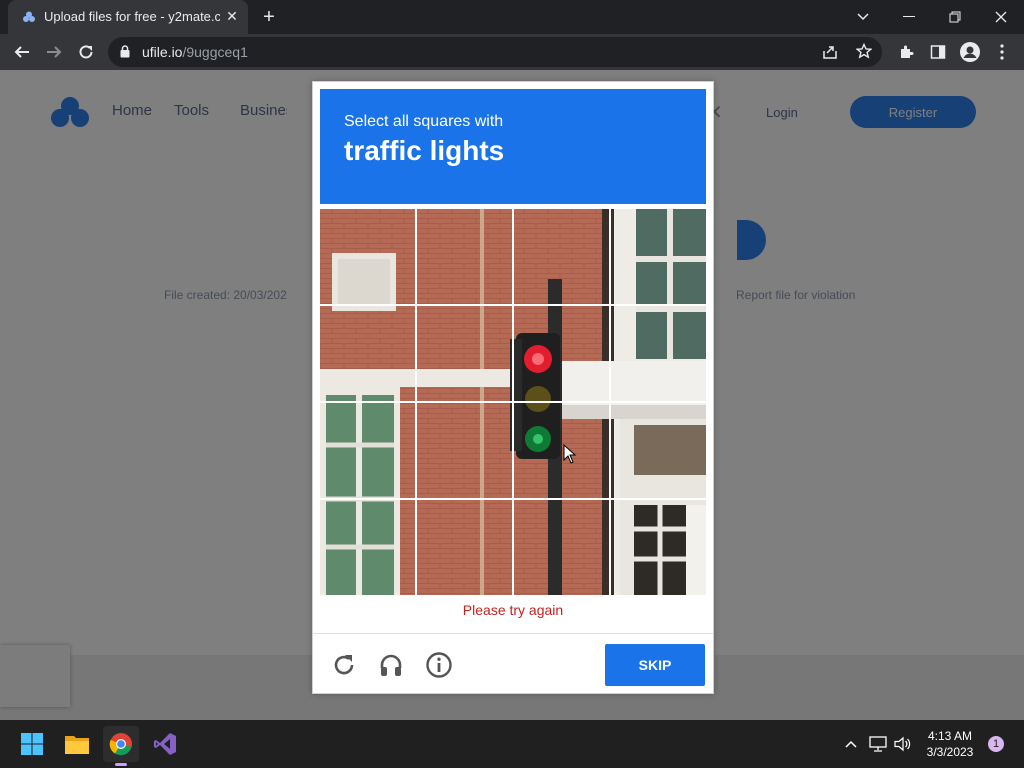 The height and width of the screenshot is (768, 1024). I want to click on system-clock: 4:13 AM 3/3/2023, so click(950, 744).